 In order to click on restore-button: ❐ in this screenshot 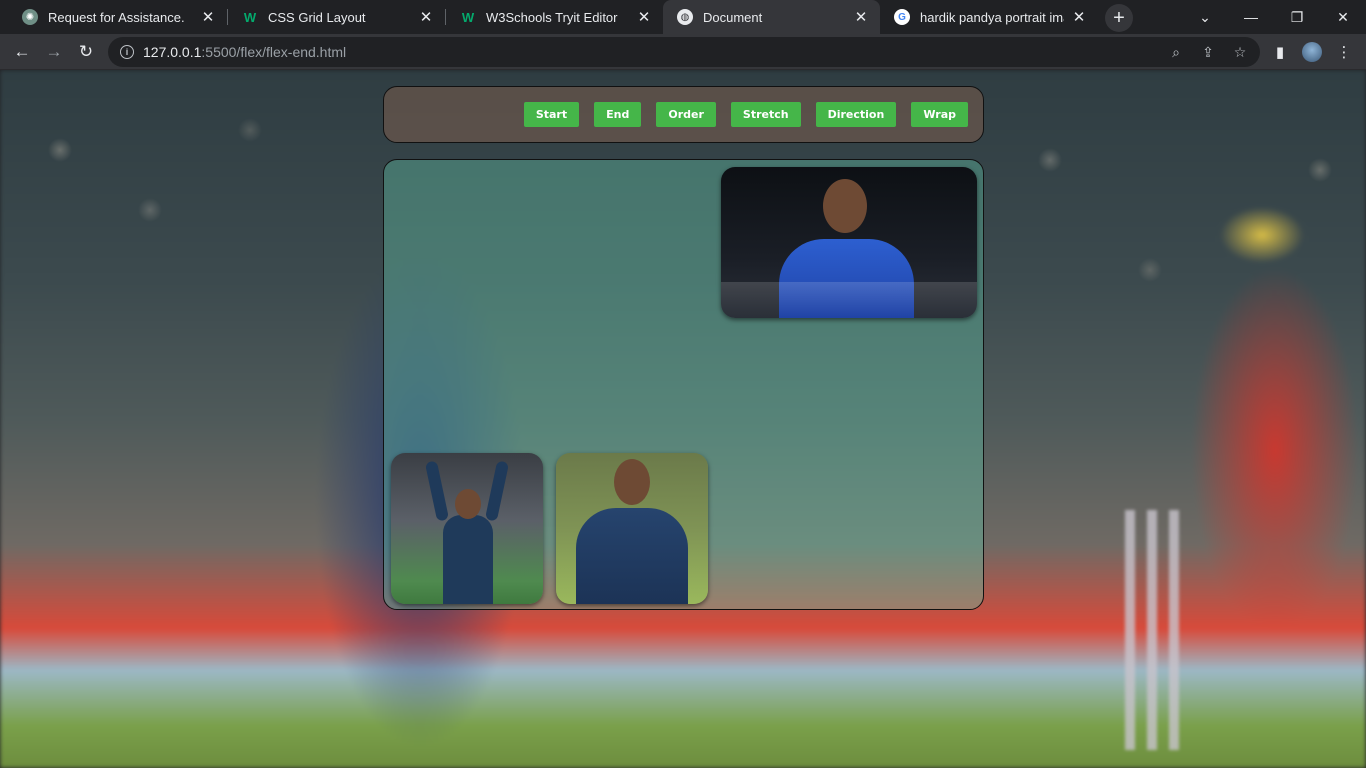, I will do `click(1297, 17)`.